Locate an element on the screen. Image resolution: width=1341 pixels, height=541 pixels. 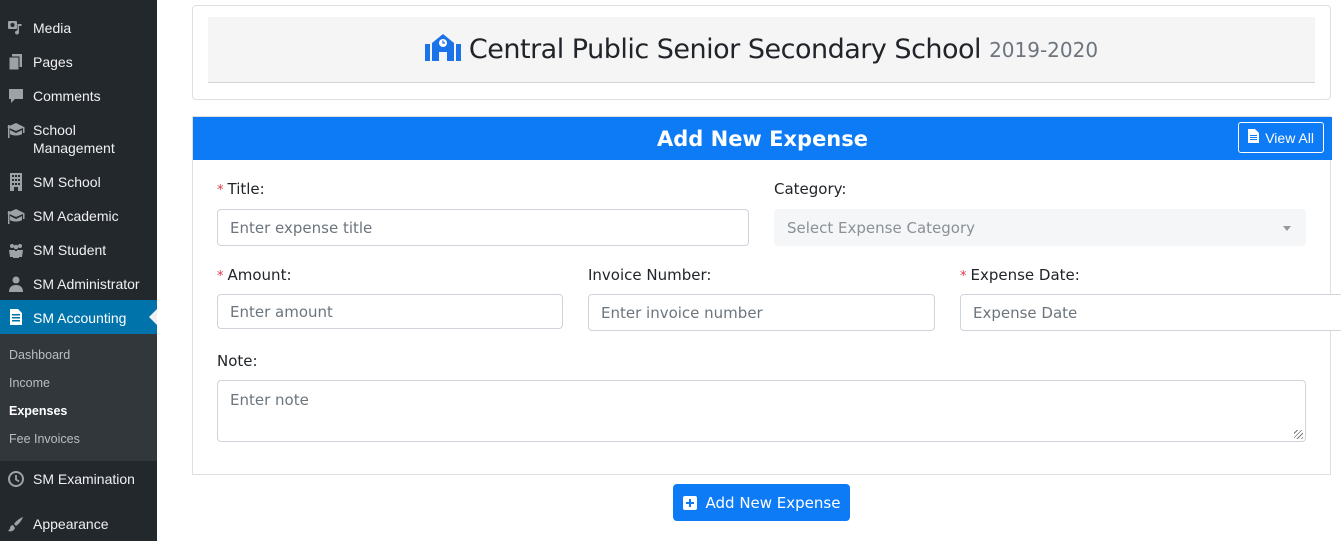
submenu-item-fee-invoices: Fee Invoices is located at coordinates (44, 439).